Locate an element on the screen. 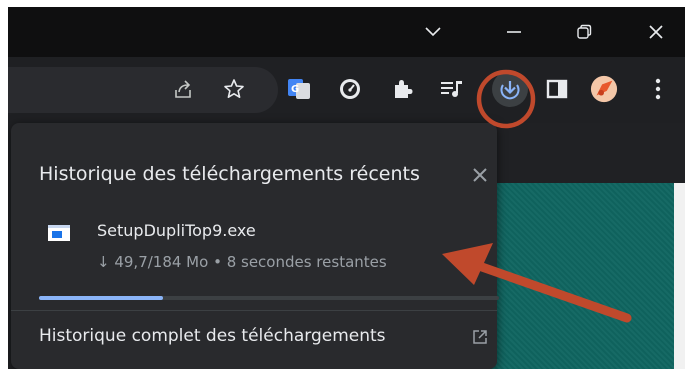 The width and height of the screenshot is (685, 369). star-icon is located at coordinates (234, 88).